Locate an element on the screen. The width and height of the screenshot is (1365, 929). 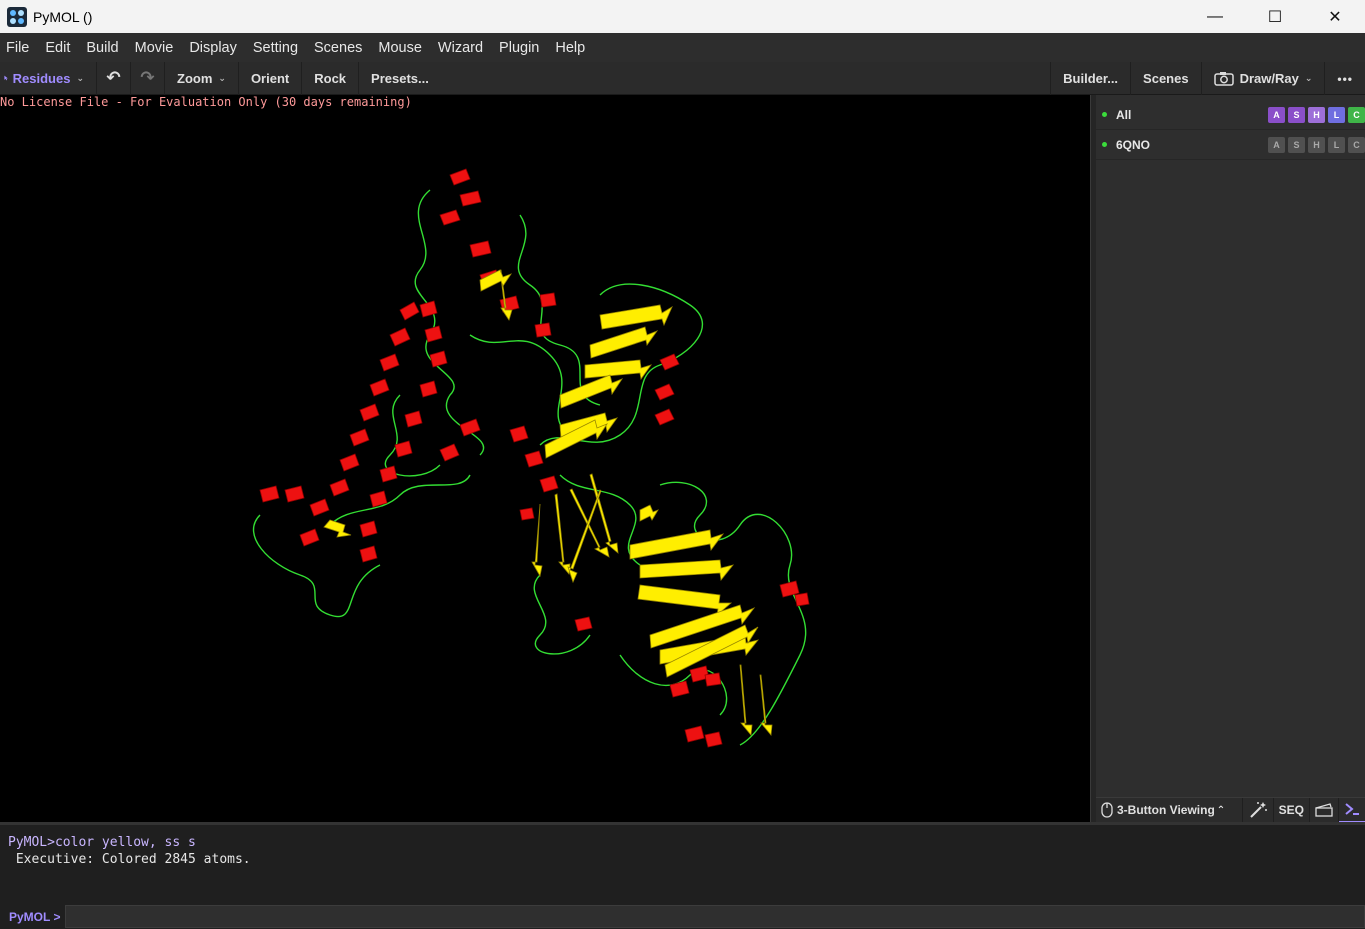
chevron-up-icon: ⌃ is located at coordinates (1221, 810).